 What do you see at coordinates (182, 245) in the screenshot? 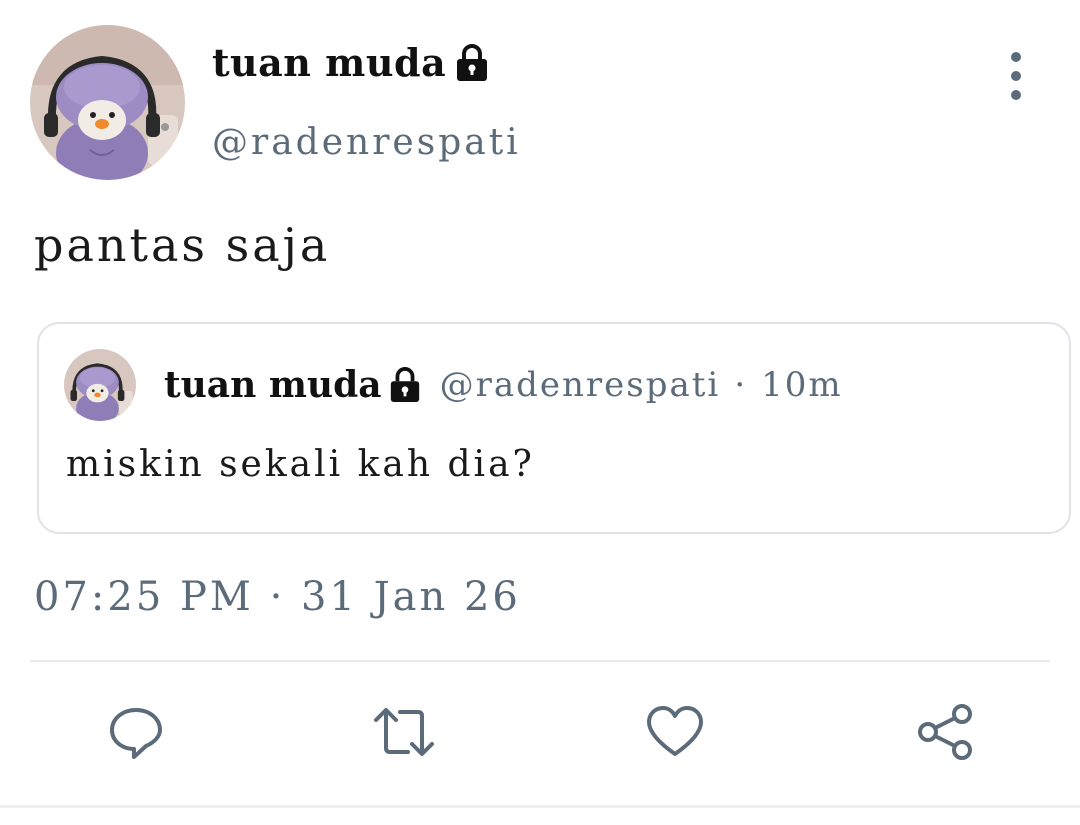
I see `tweet-text: pantas saja` at bounding box center [182, 245].